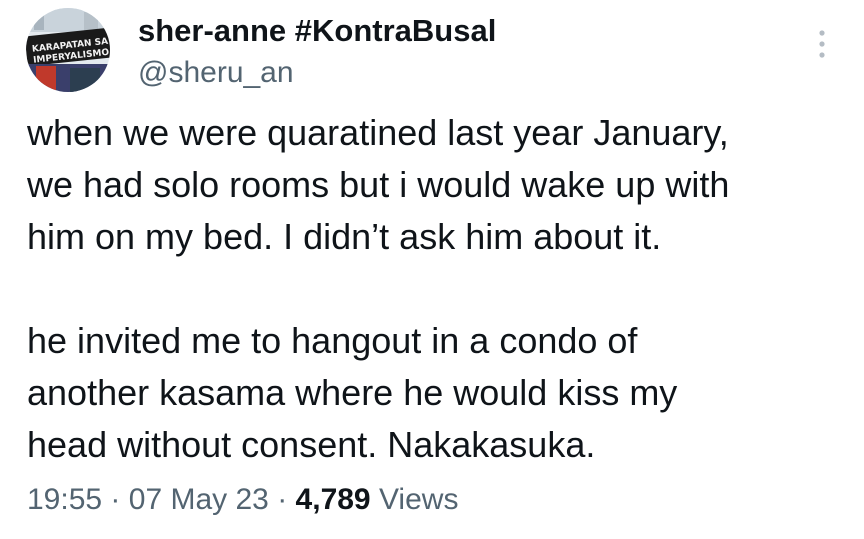 The height and width of the screenshot is (539, 864). Describe the element at coordinates (418, 499) in the screenshot. I see `views-label: Views` at that location.